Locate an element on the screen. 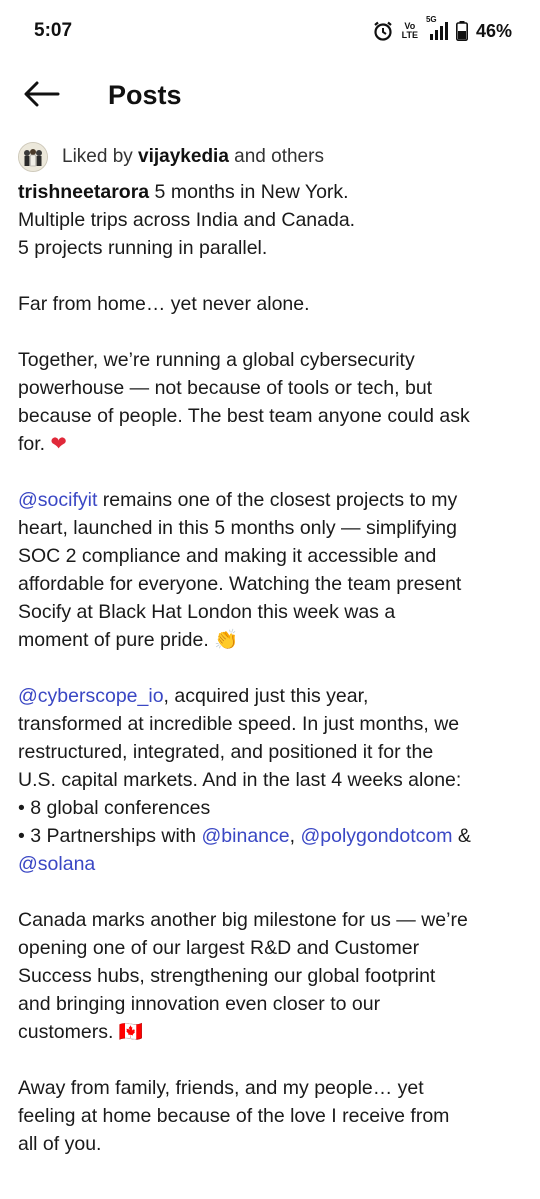 This screenshot has height=1199, width=540. back-button is located at coordinates (42, 96).